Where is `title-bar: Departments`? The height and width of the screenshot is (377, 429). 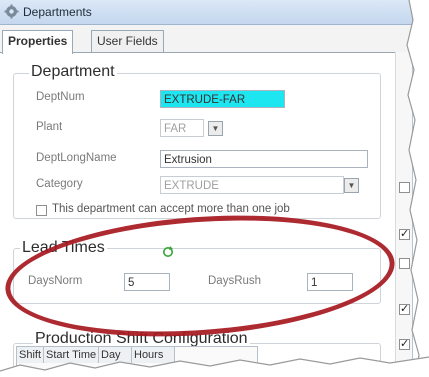 title-bar: Departments is located at coordinates (206, 12).